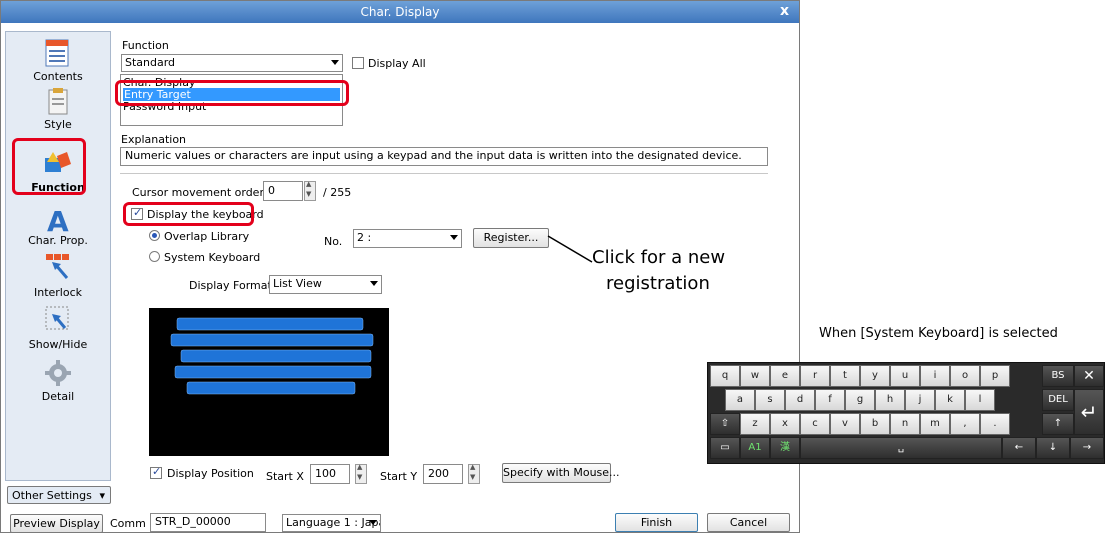  Describe the element at coordinates (156, 472) in the screenshot. I see `display-position-checkbox` at that location.